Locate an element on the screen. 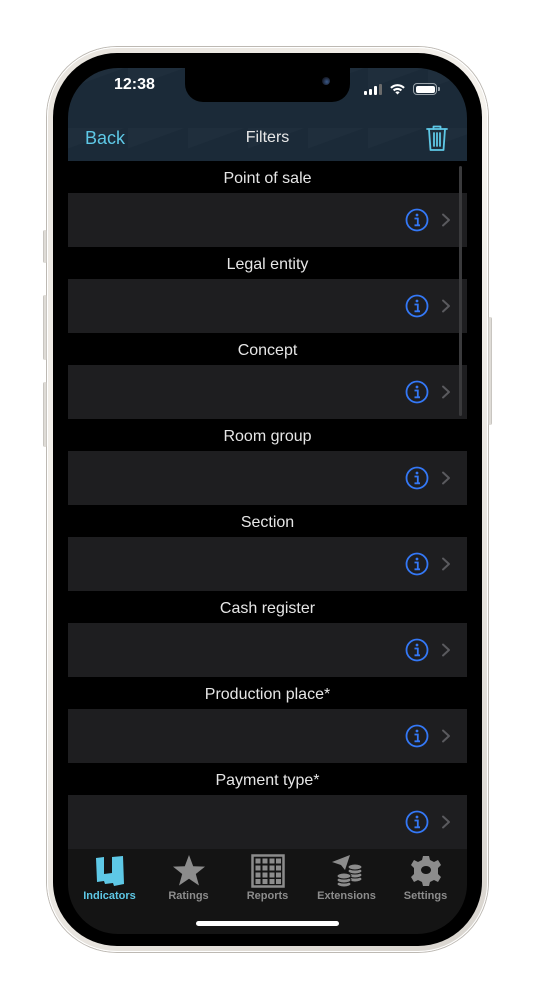 Image resolution: width=535 pixels, height=1000 pixels. filter-section-label: Production place* is located at coordinates (267, 694).